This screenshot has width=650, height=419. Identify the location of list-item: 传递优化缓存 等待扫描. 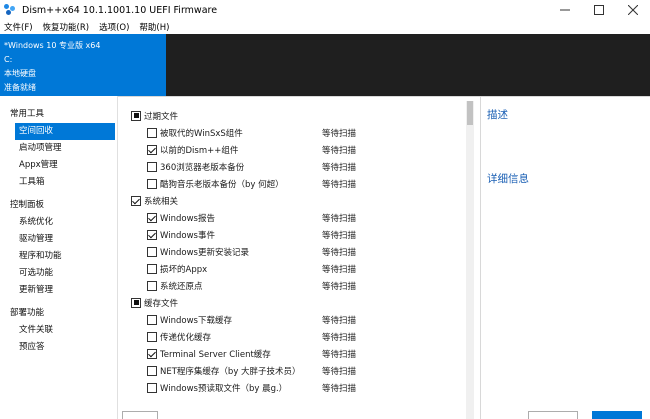
(298, 336).